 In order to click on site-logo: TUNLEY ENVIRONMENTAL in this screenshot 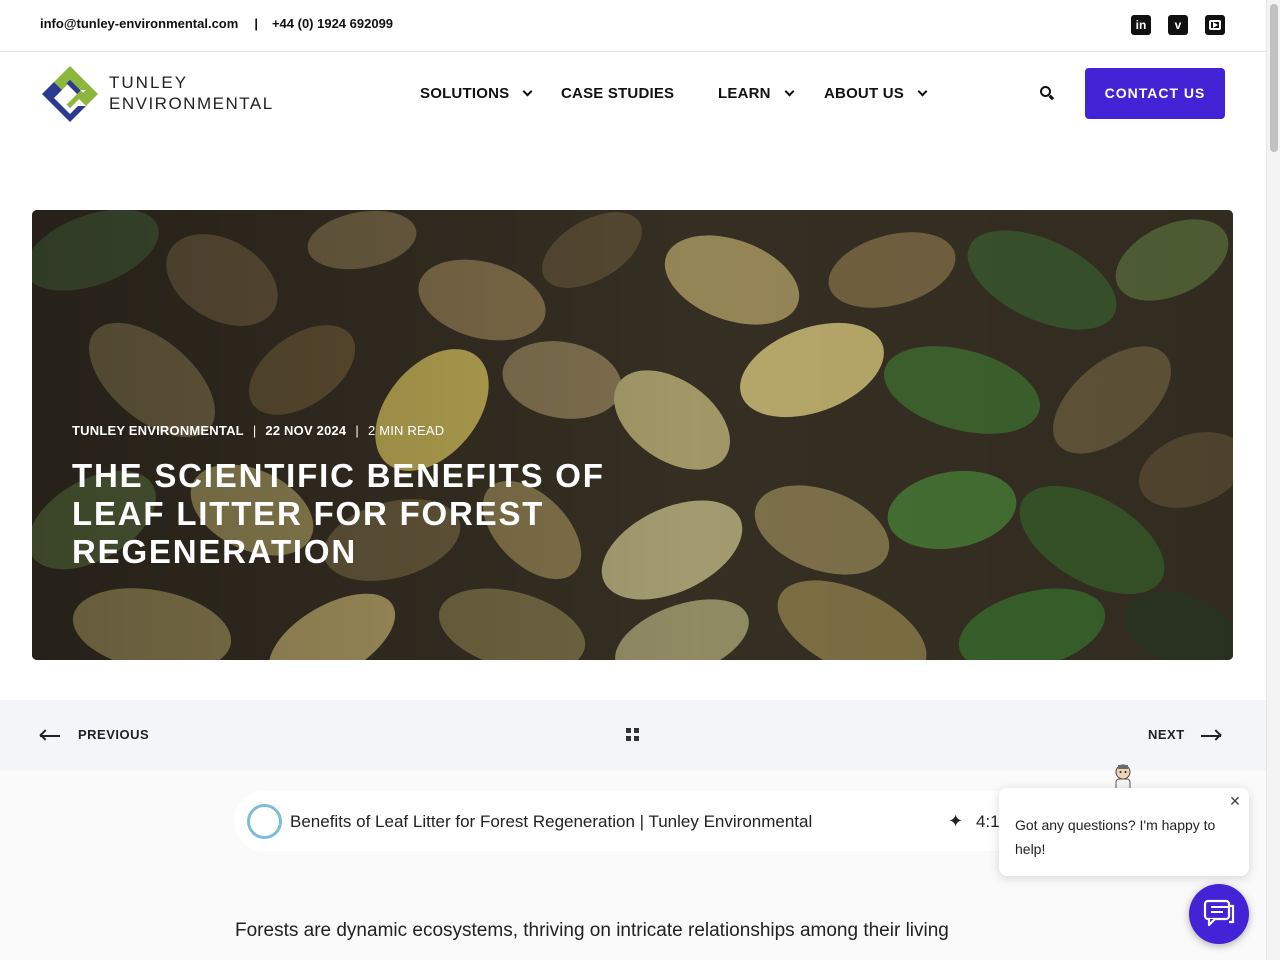, I will do `click(160, 94)`.